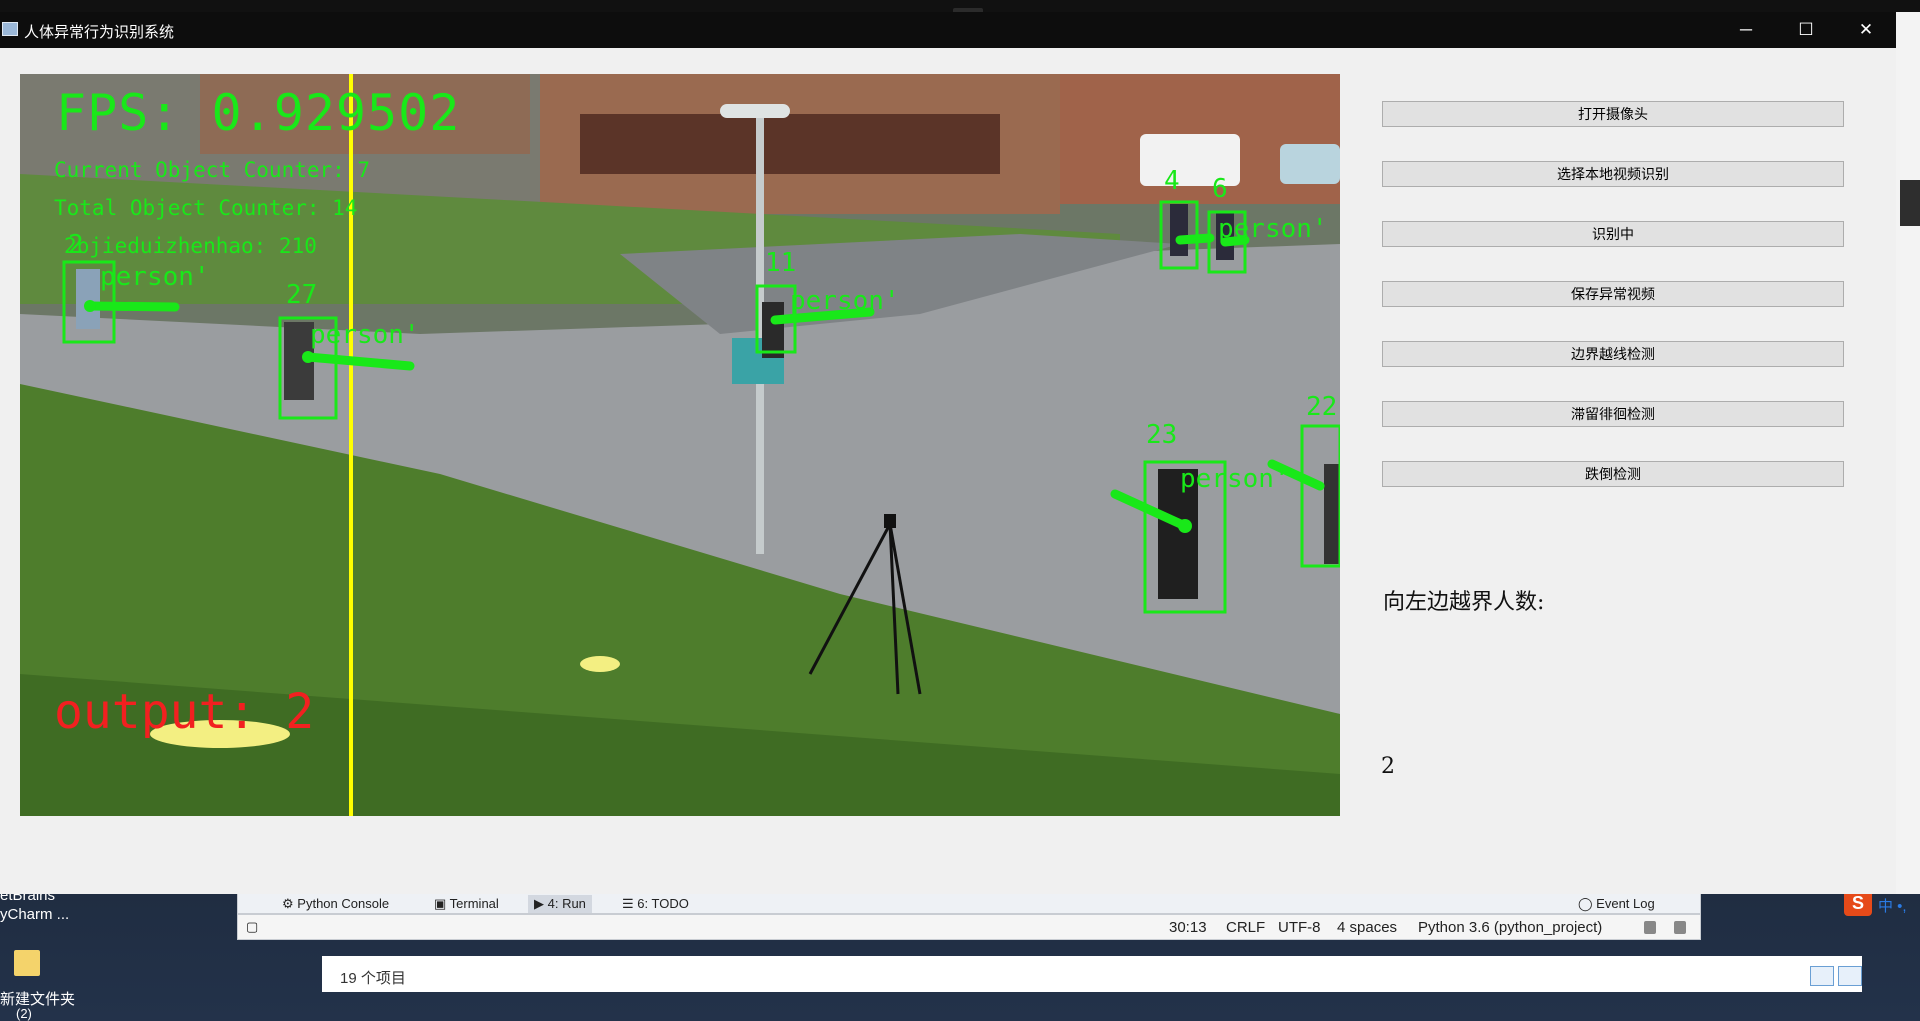  I want to click on event-log-button: ◯ Event Log, so click(1616, 904).